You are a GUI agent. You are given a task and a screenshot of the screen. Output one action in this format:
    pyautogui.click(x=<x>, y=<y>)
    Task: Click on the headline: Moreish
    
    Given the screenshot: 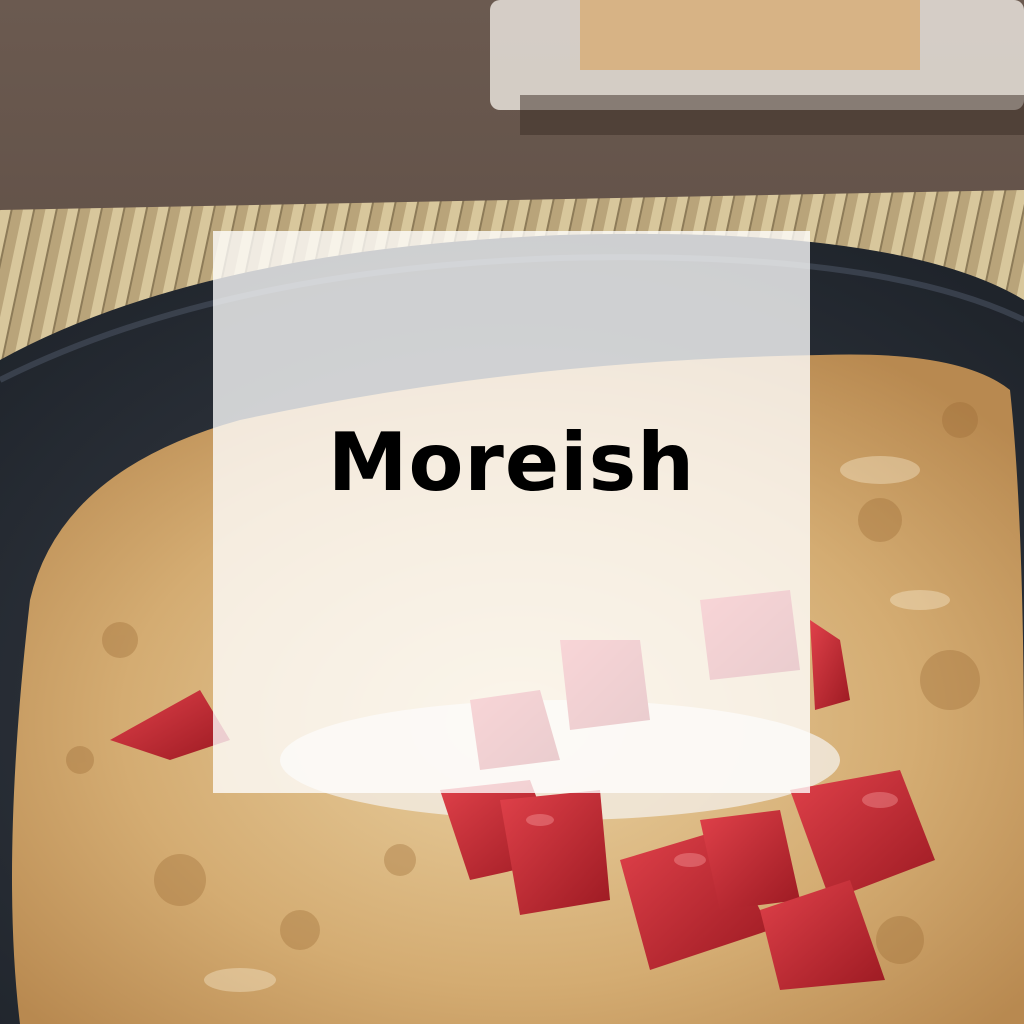 What is the action you would take?
    pyautogui.click(x=511, y=462)
    